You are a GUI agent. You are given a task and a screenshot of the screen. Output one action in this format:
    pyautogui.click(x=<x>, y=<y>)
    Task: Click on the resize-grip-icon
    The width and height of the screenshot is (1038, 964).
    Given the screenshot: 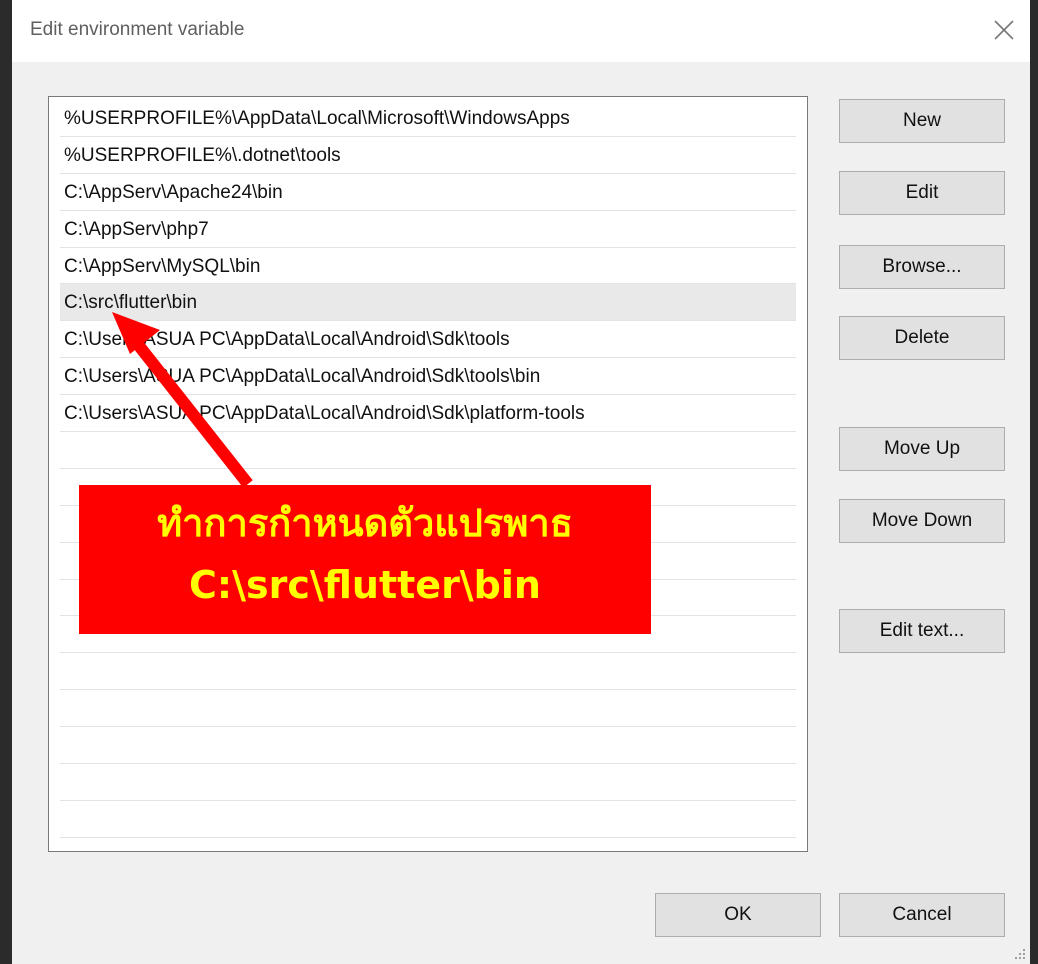 What is the action you would take?
    pyautogui.click(x=1020, y=954)
    